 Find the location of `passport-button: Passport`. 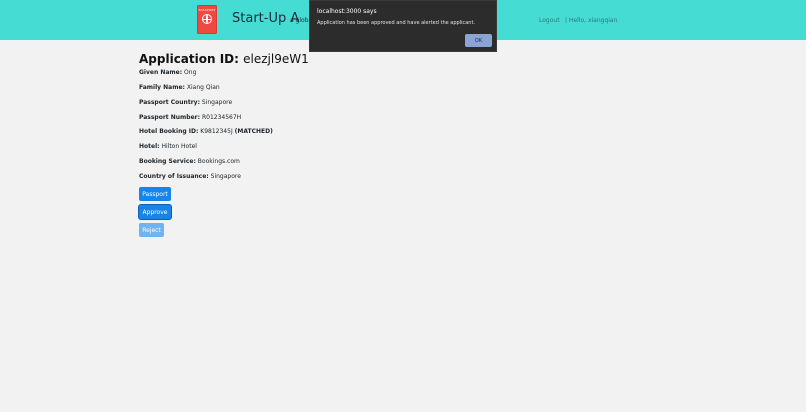

passport-button: Passport is located at coordinates (155, 194).